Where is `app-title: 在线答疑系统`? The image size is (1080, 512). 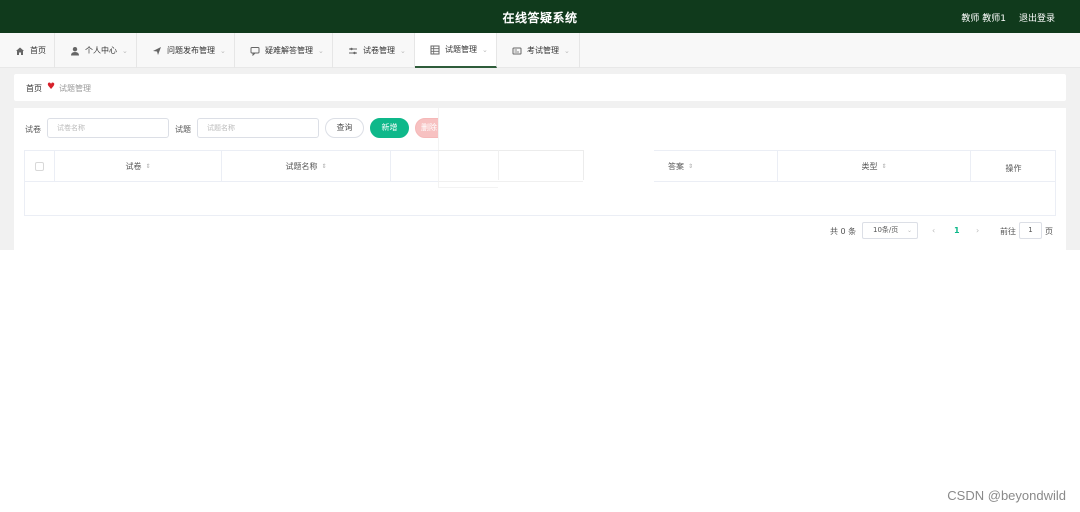 app-title: 在线答疑系统 is located at coordinates (540, 18).